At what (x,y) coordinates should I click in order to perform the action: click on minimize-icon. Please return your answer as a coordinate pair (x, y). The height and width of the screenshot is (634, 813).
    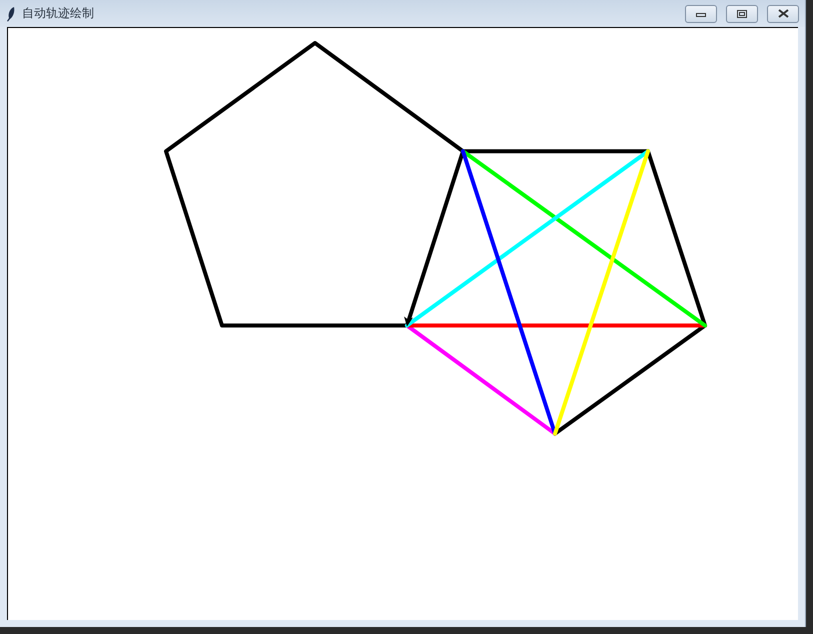
    Looking at the image, I should click on (701, 13).